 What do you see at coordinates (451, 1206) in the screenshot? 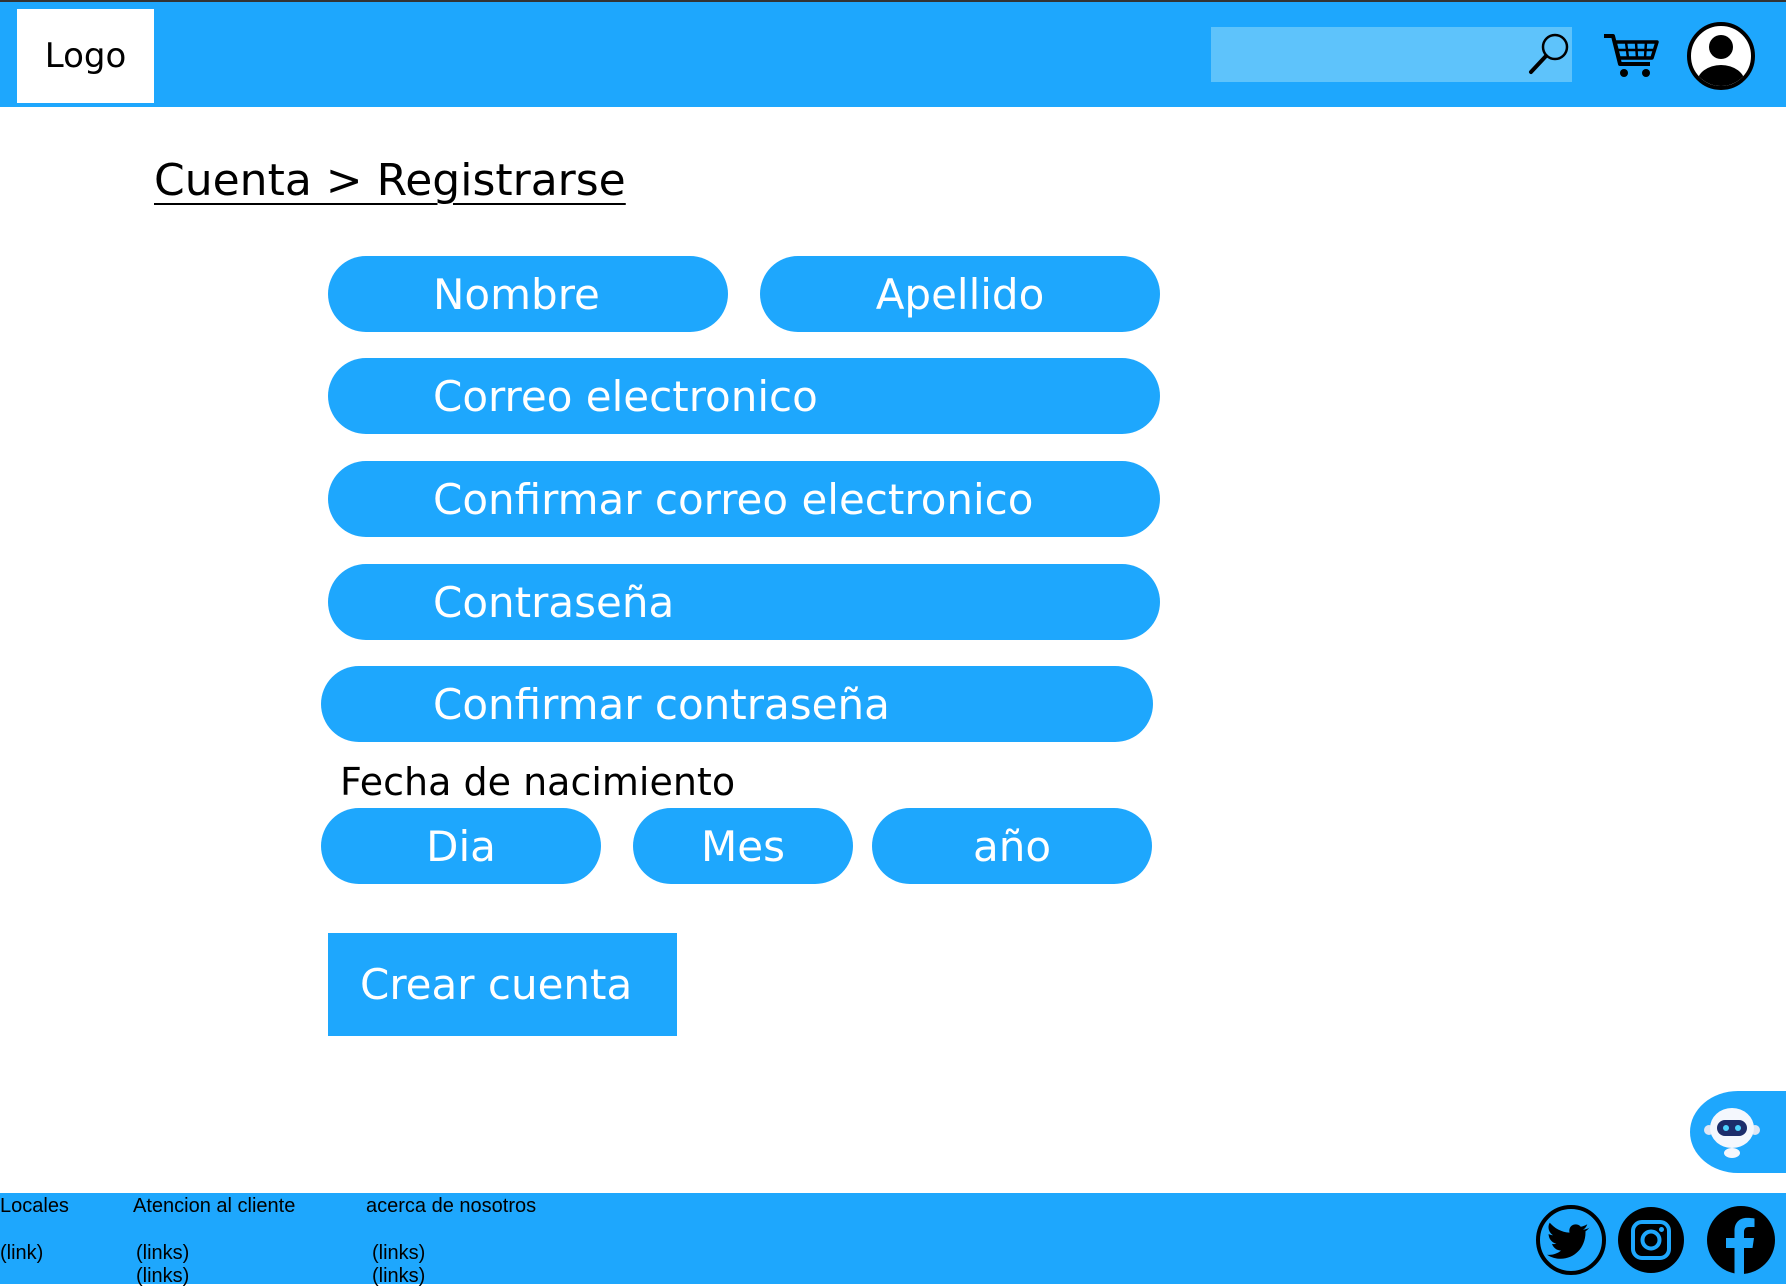
I see `footer-title: acerca de nosotros` at bounding box center [451, 1206].